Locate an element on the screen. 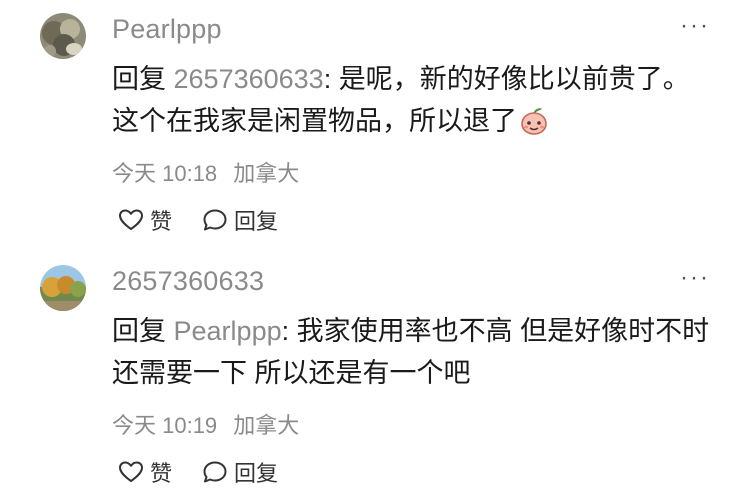 Image resolution: width=744 pixels, height=504 pixels. timestamp: 今天 10:19 is located at coordinates (165, 425).